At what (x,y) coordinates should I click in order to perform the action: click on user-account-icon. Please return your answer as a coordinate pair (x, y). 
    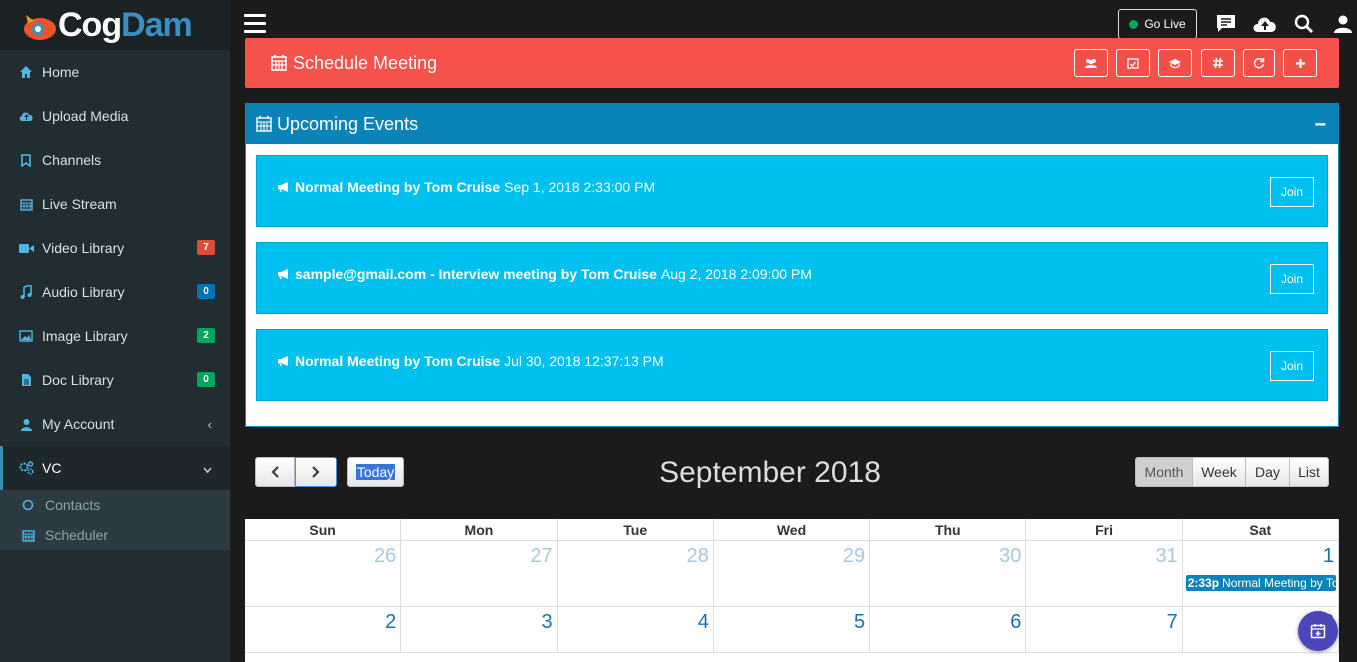
    Looking at the image, I should click on (1343, 24).